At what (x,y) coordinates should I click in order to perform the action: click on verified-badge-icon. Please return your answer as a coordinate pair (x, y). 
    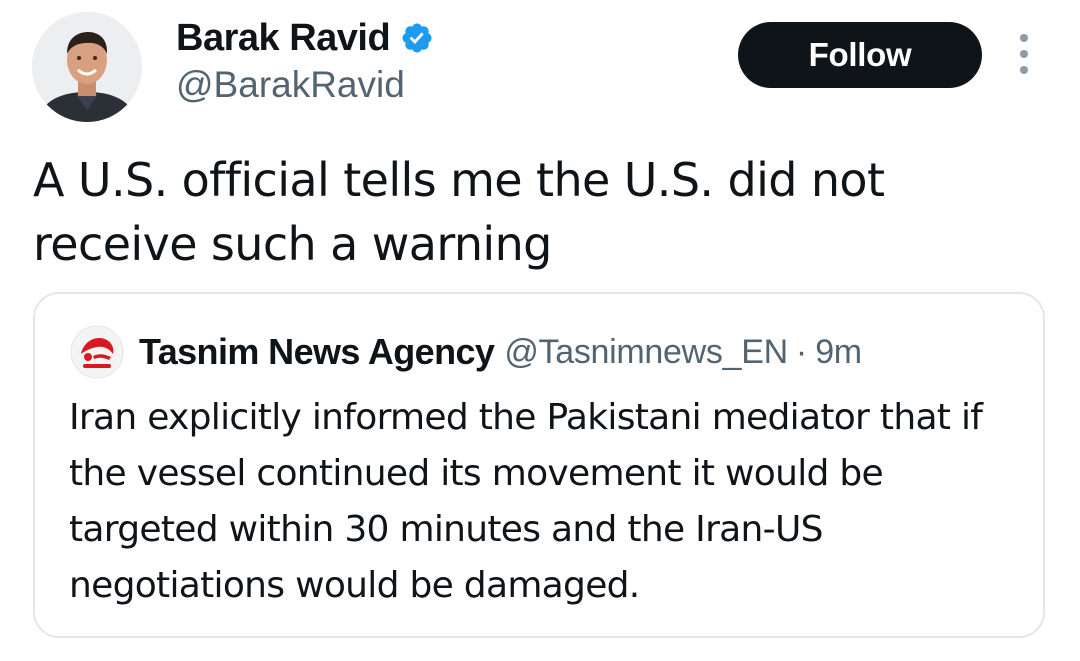
    Looking at the image, I should click on (417, 38).